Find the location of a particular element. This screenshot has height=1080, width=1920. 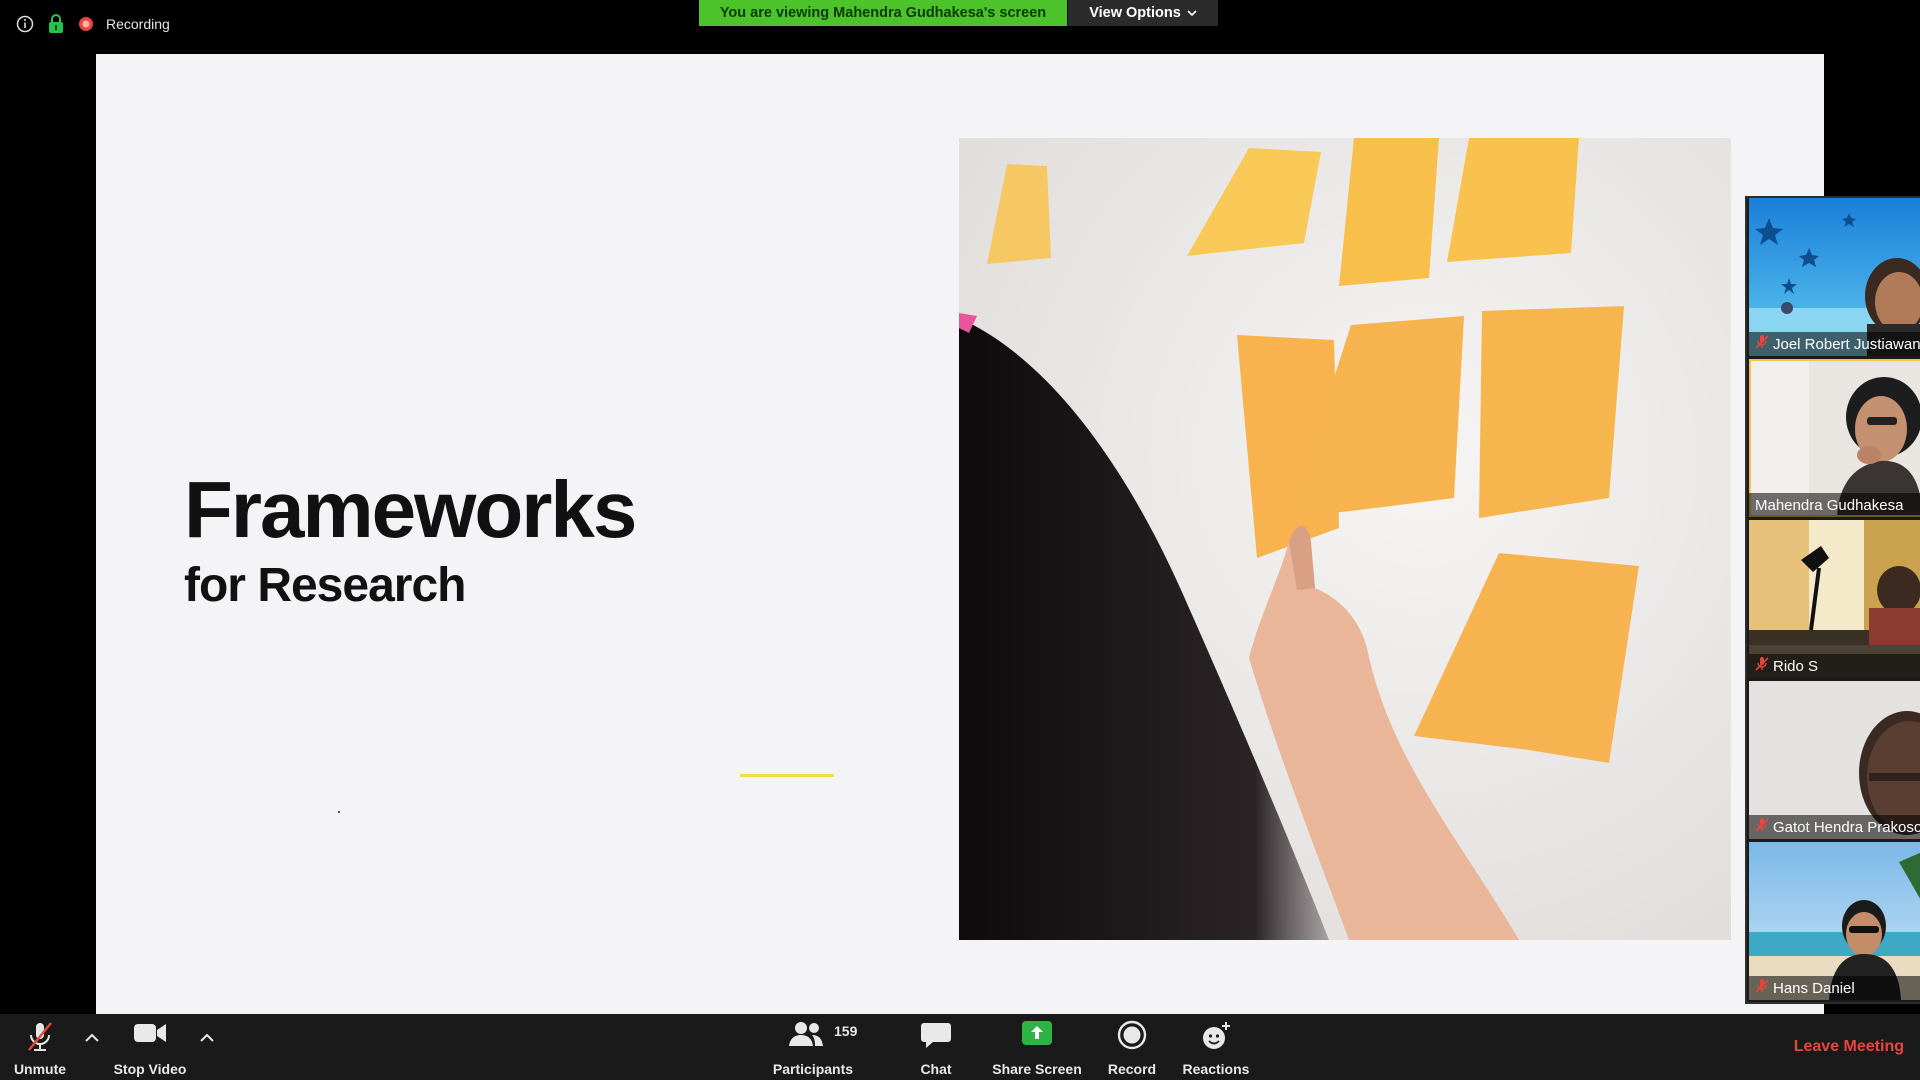

recording-label: Recording is located at coordinates (138, 24).